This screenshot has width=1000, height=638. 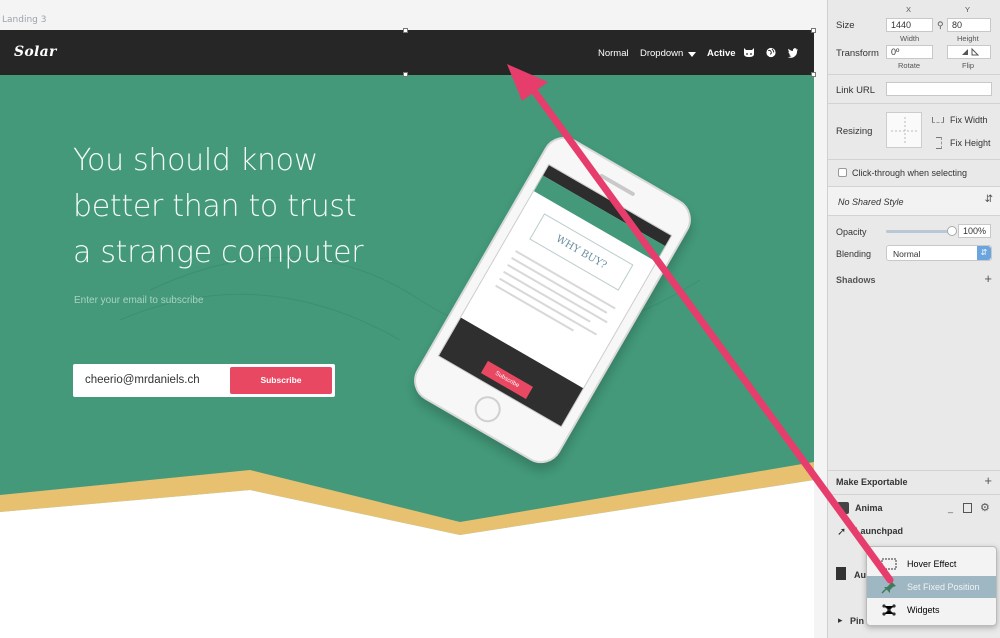 What do you see at coordinates (906, 254) in the screenshot?
I see `blending-value: Normal` at bounding box center [906, 254].